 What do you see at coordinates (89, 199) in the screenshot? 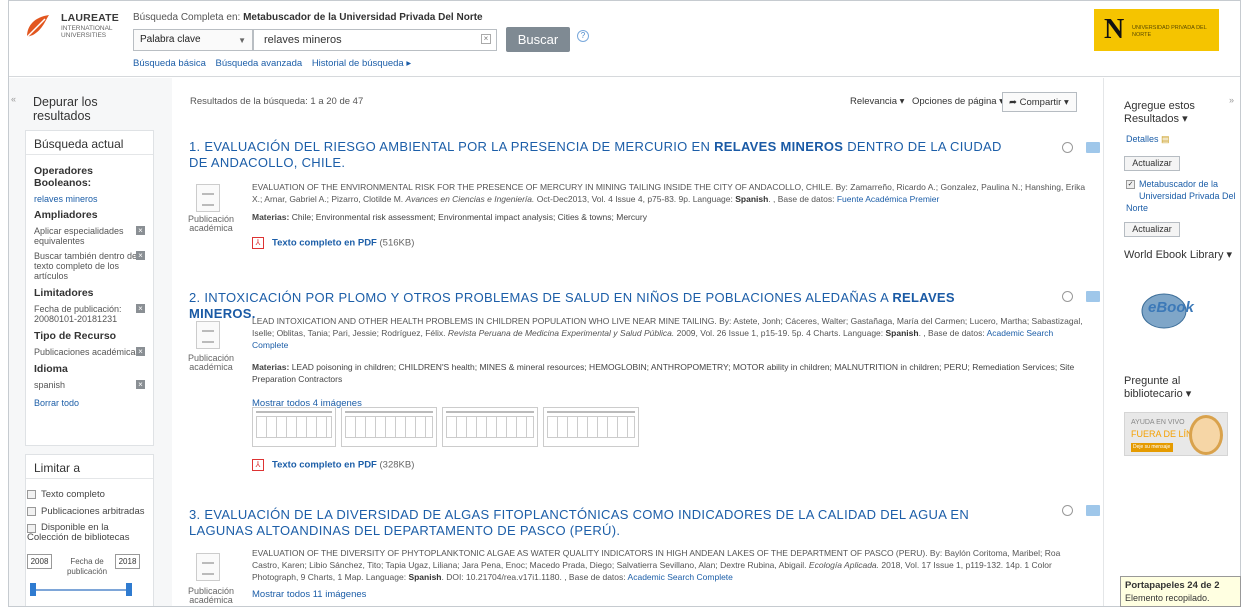
I see `operator-value: relaves mineros` at bounding box center [89, 199].